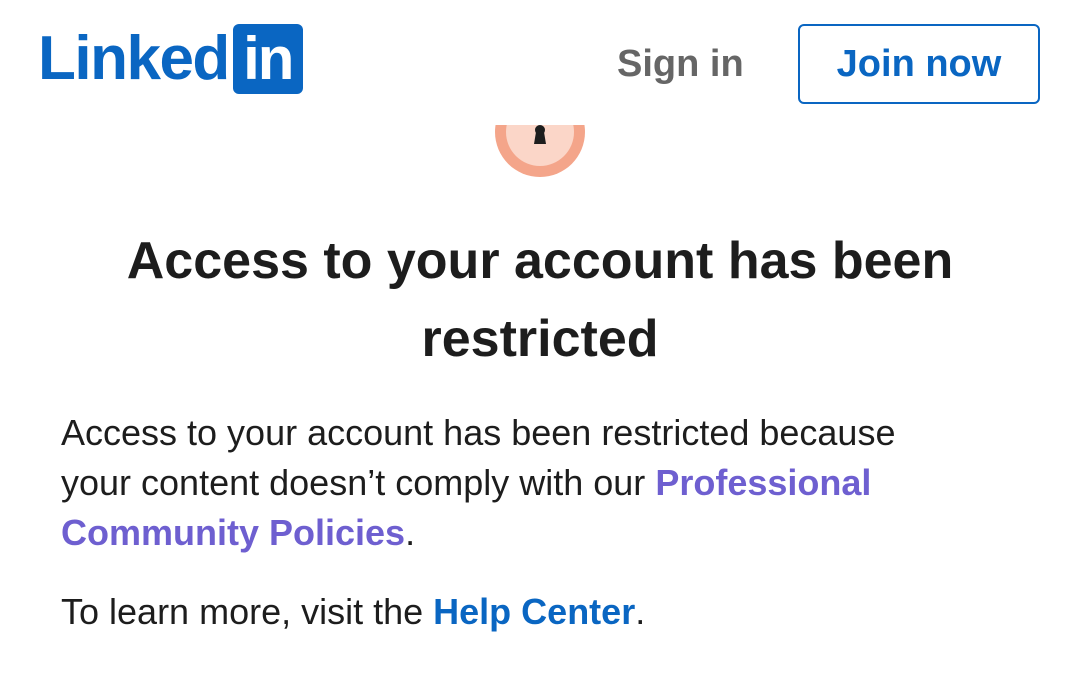  I want to click on explanation-period: ., so click(410, 532).